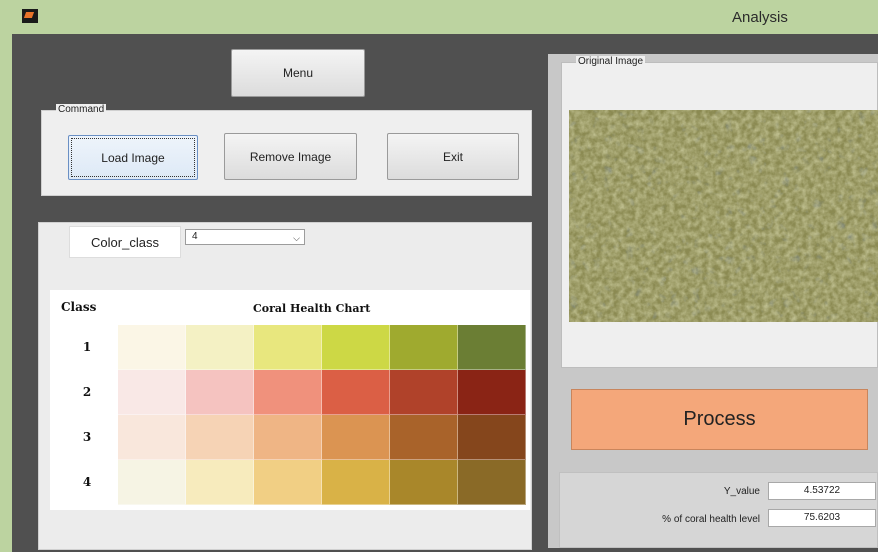  What do you see at coordinates (81, 109) in the screenshot?
I see `command-panel-title: Command` at bounding box center [81, 109].